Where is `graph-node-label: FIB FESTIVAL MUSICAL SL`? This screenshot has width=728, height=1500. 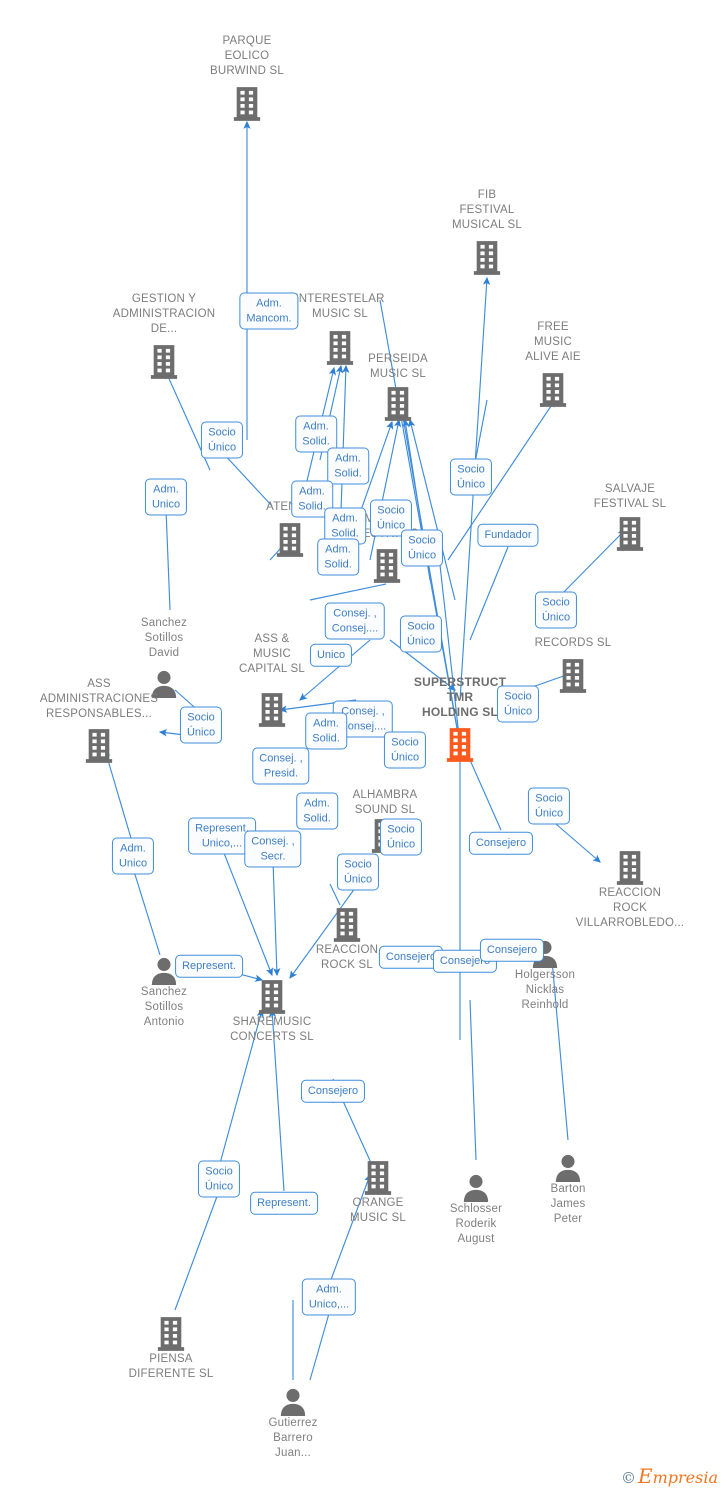
graph-node-label: FIB FESTIVAL MUSICAL SL is located at coordinates (487, 210).